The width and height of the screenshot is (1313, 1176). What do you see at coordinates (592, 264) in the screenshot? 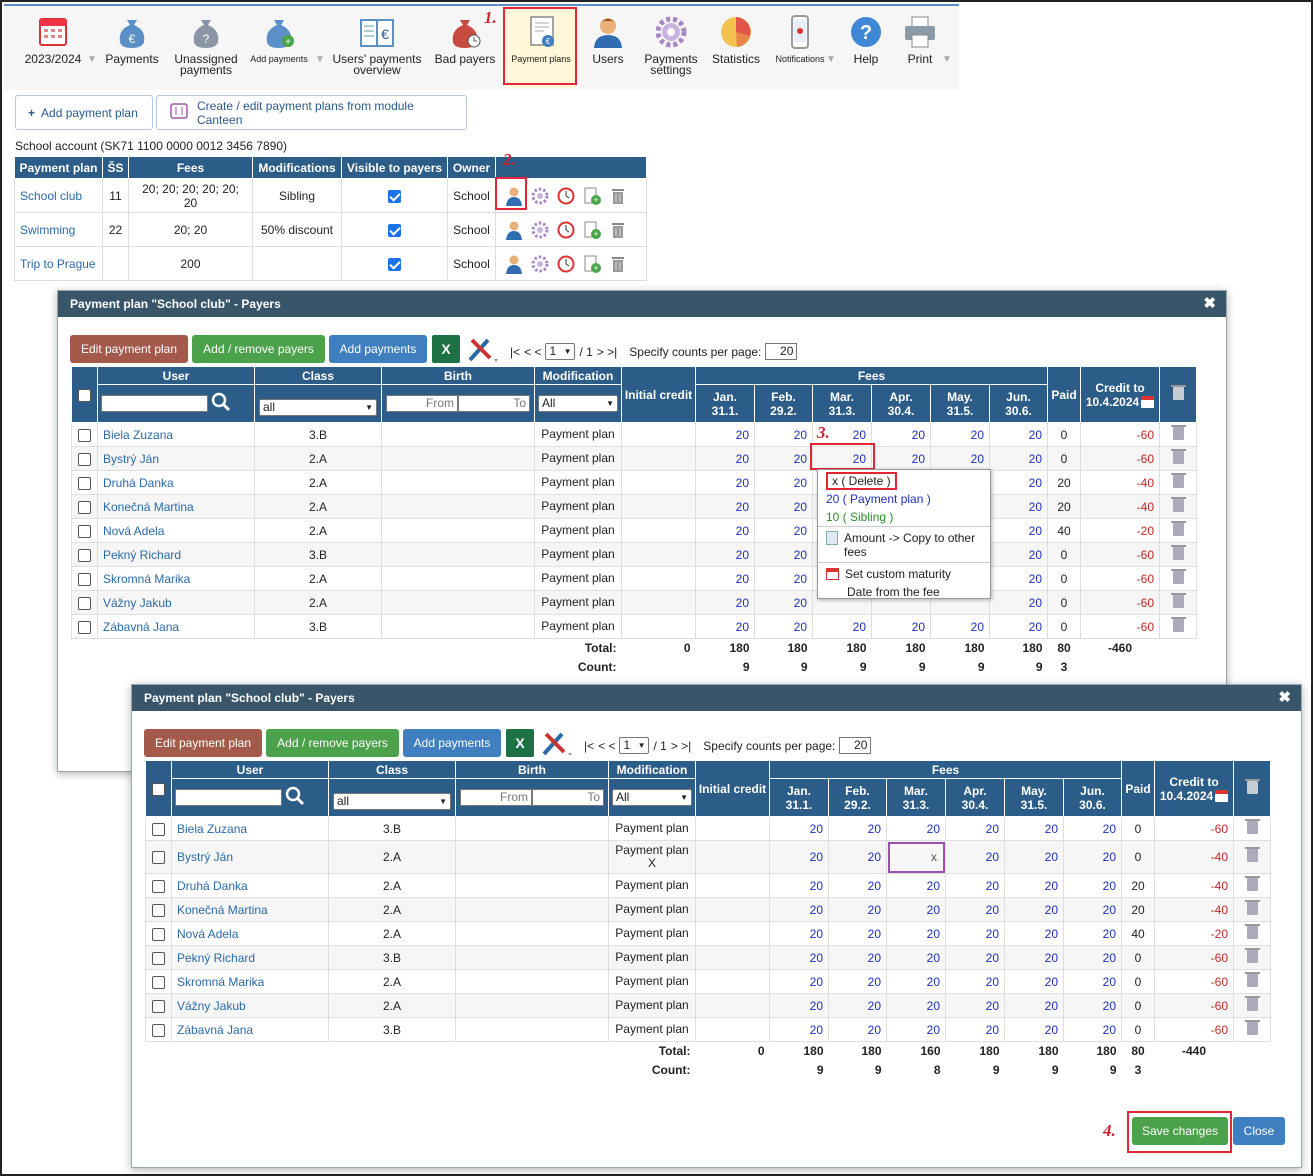
I see `copy-plan-icon: +` at bounding box center [592, 264].